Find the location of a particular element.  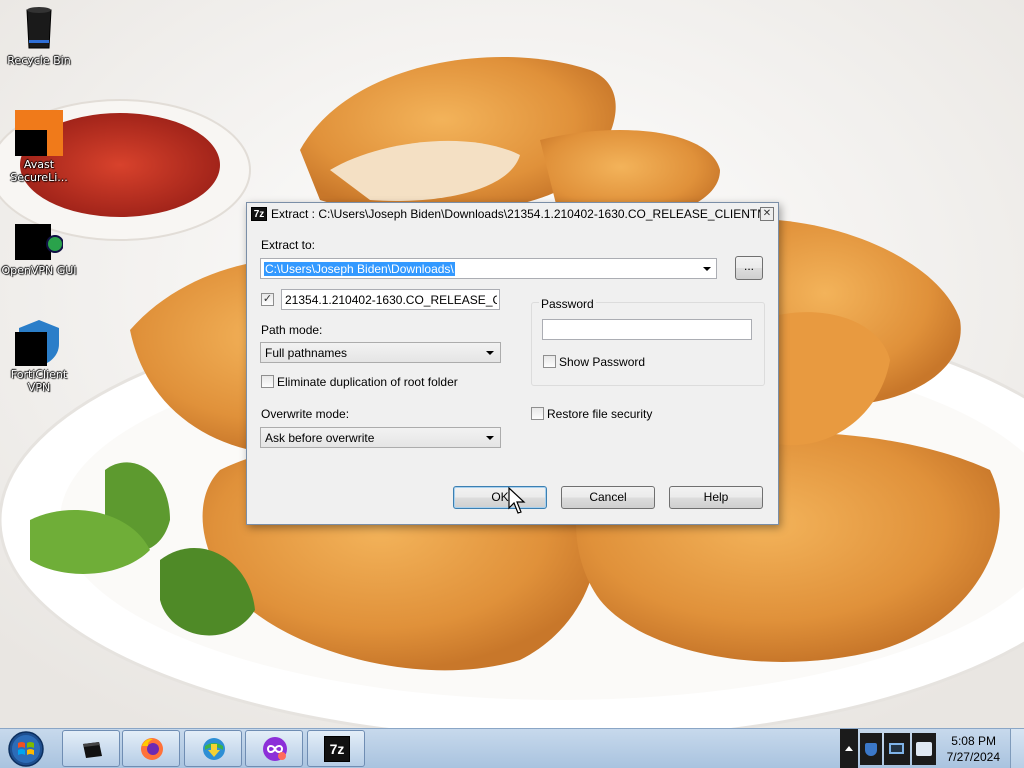

clock-date: 7/27/2024 is located at coordinates (973, 757).